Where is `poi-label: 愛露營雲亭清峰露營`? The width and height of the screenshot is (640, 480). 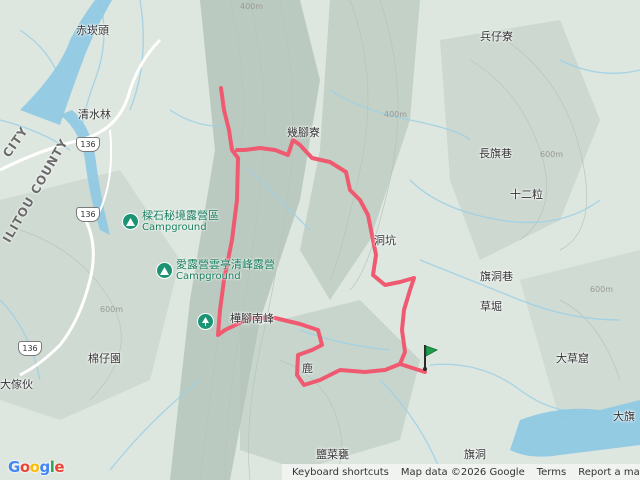 poi-label: 愛露營雲亭清峰露營 is located at coordinates (225, 264).